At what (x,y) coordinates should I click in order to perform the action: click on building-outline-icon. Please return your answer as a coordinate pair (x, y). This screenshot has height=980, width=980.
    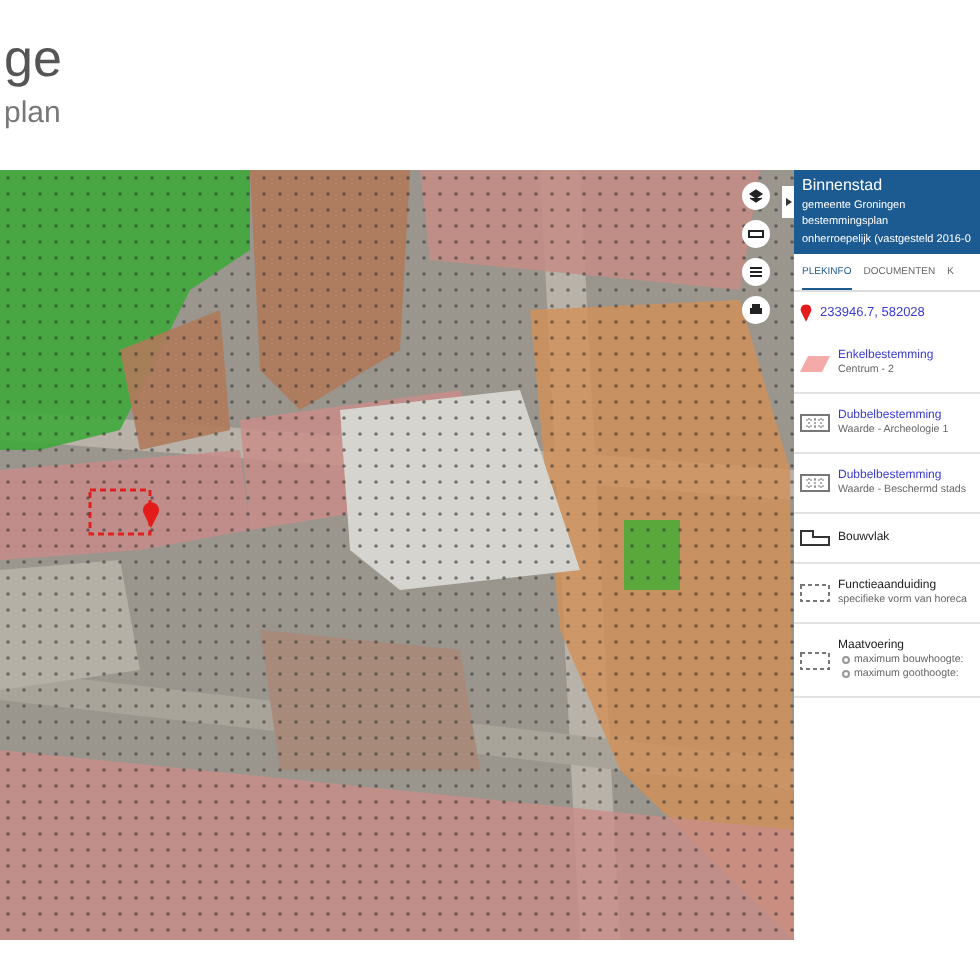
    Looking at the image, I should click on (815, 538).